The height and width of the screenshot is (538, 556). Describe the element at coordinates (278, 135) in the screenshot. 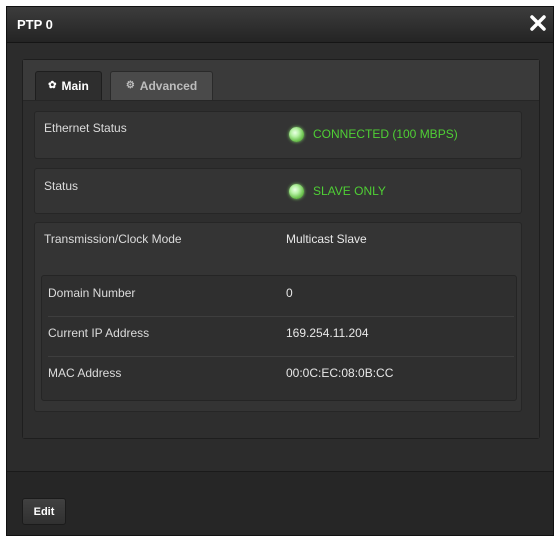

I see `ethernet-status-row: Ethernet Status CONNECTED (100 MBPS)` at that location.